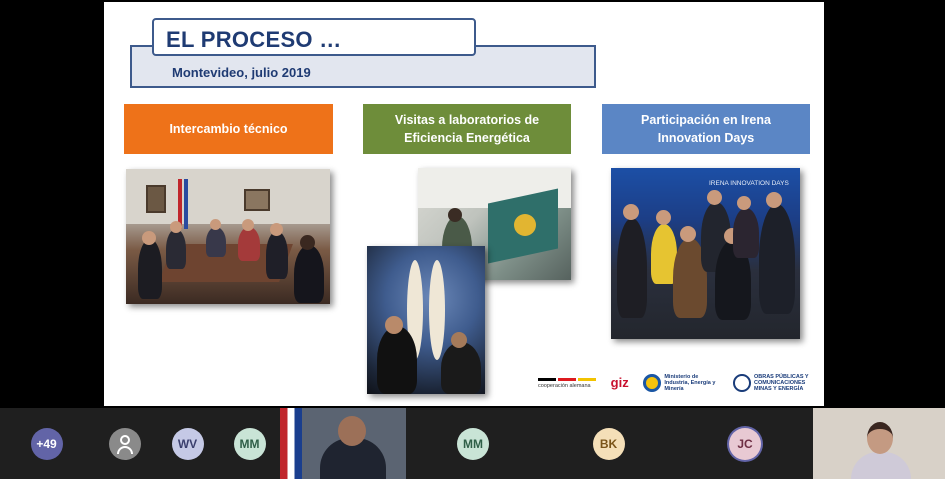  What do you see at coordinates (749, 183) in the screenshot?
I see `irena-banner-text: IRENA INNOVATION DAYS` at bounding box center [749, 183].